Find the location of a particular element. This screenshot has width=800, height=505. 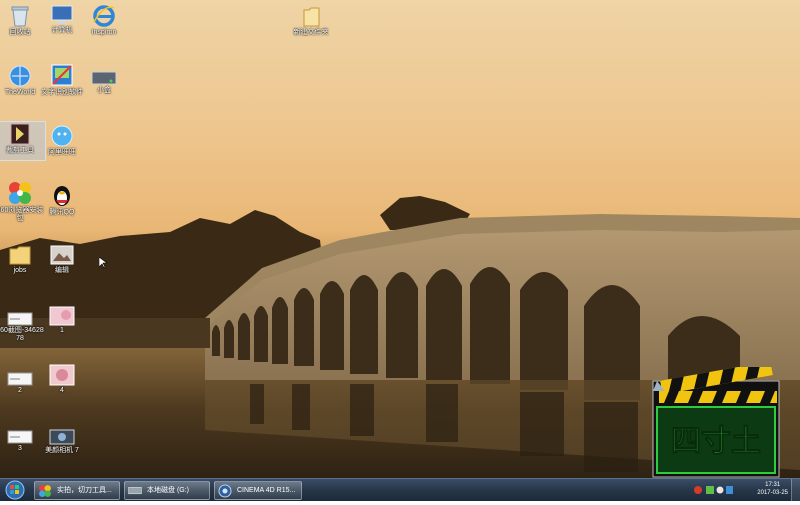

mouse-cursor-icon is located at coordinates (103, 263).